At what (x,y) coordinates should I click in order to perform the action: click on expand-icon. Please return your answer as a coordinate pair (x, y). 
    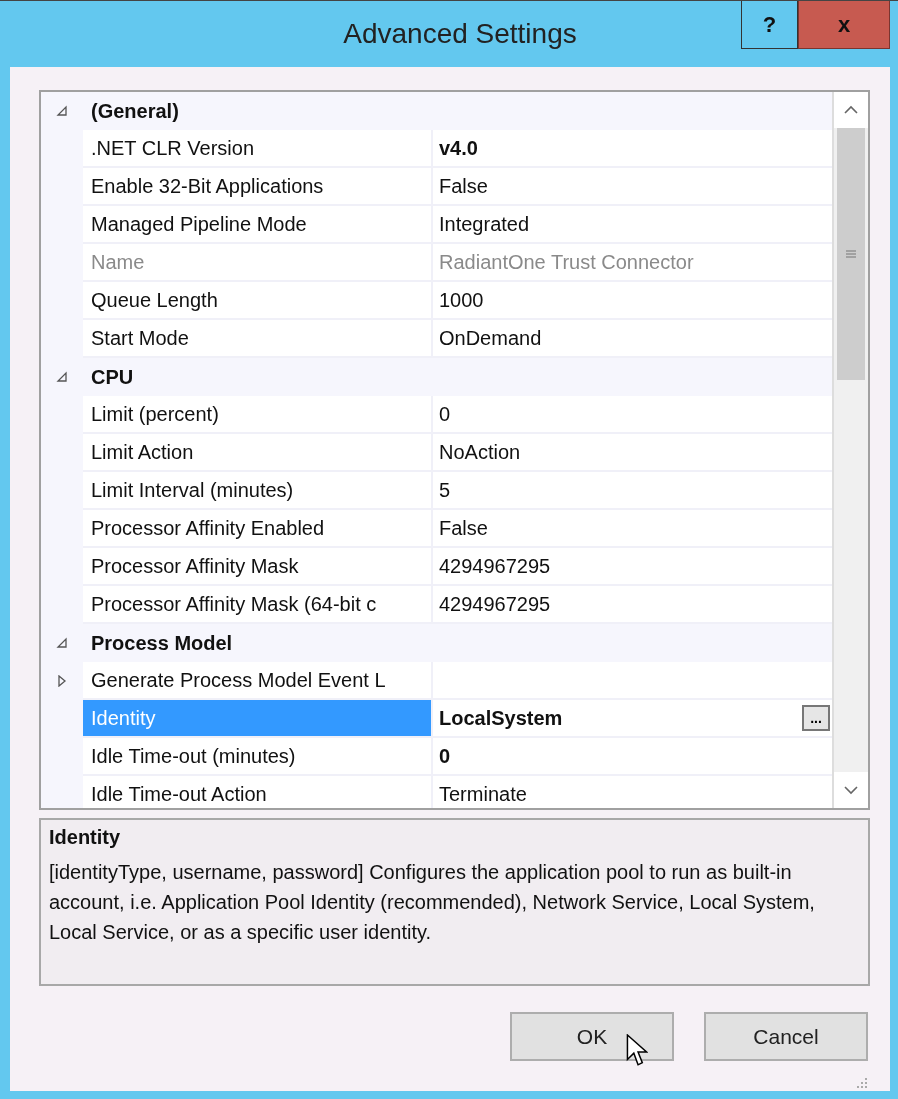
    Looking at the image, I should click on (62, 681).